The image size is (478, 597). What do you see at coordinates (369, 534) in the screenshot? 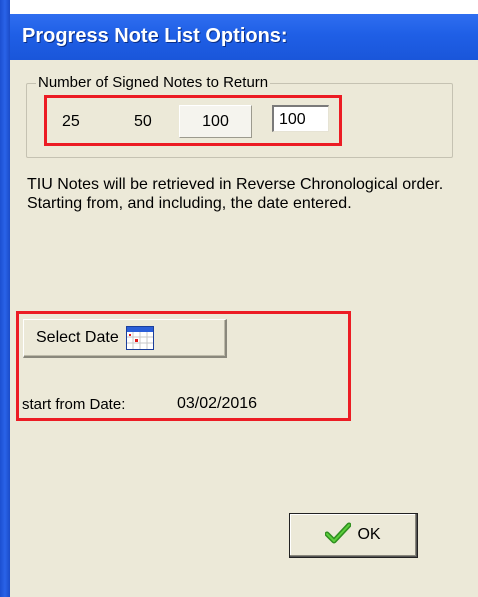
I see `ok-label: OK` at bounding box center [369, 534].